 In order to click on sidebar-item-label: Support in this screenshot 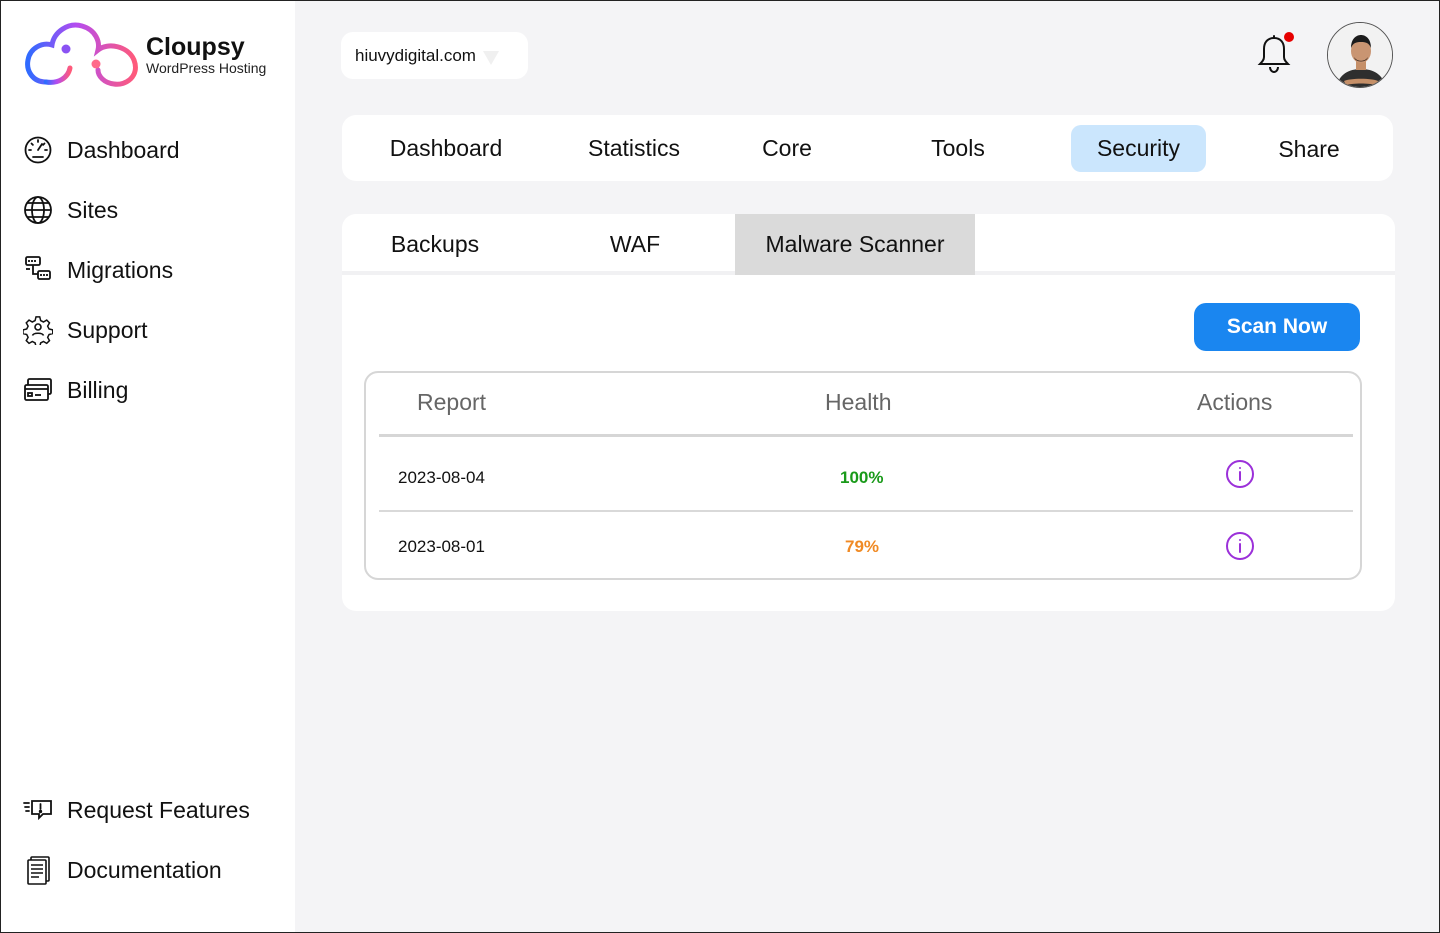, I will do `click(107, 329)`.